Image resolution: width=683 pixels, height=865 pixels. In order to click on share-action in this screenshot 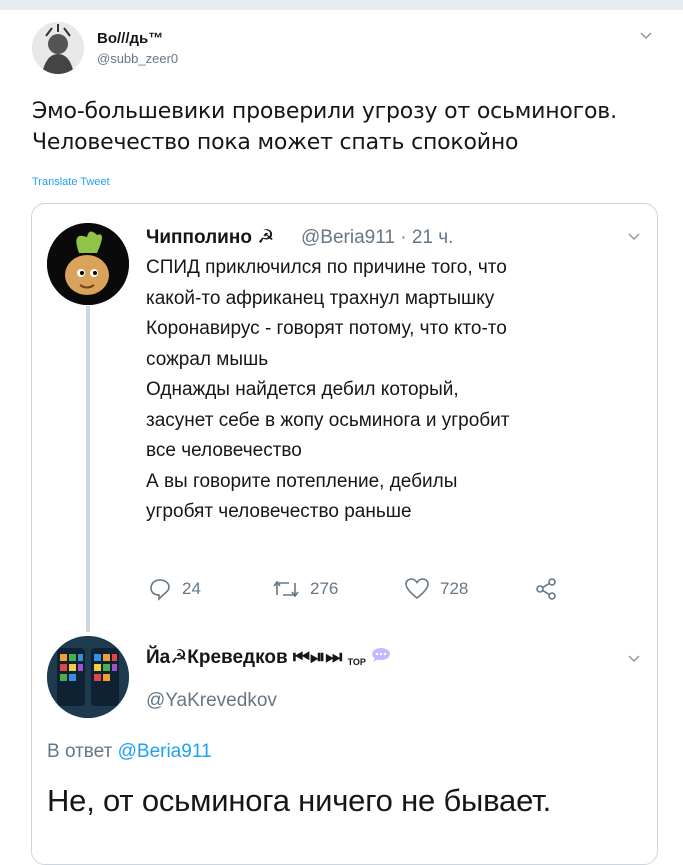, I will do `click(546, 589)`.